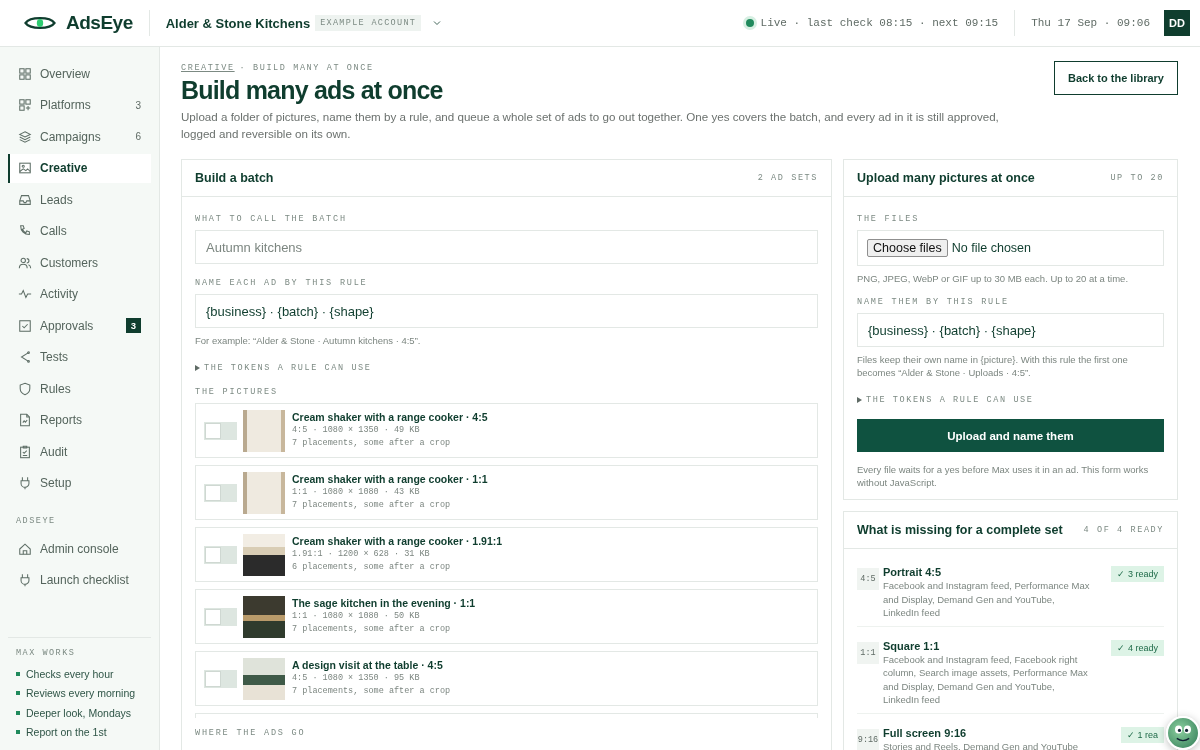  What do you see at coordinates (368, 665) in the screenshot?
I see `picture-title: A design visit at the table · 4:5` at bounding box center [368, 665].